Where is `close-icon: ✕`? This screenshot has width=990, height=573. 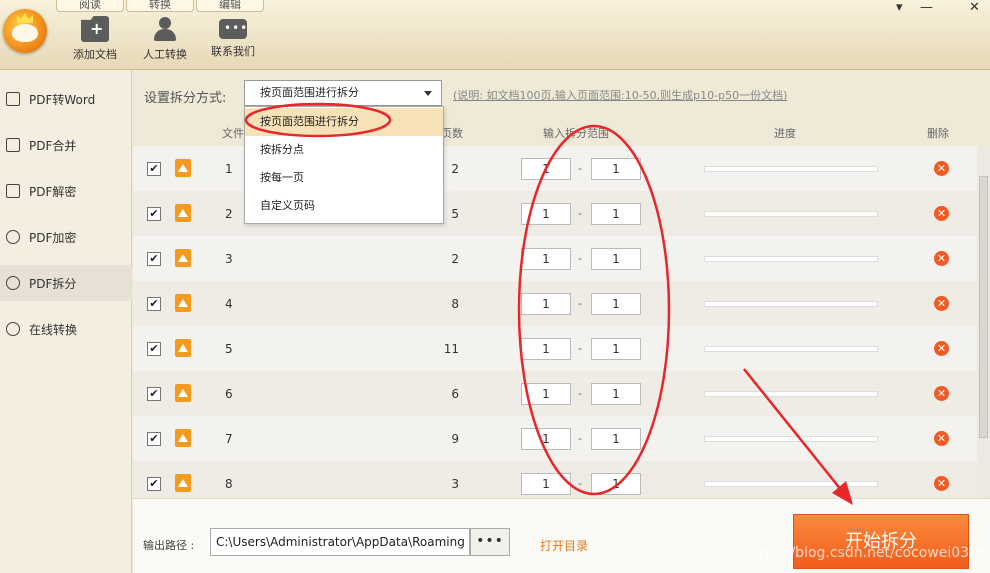
close-icon: ✕ is located at coordinates (974, 7).